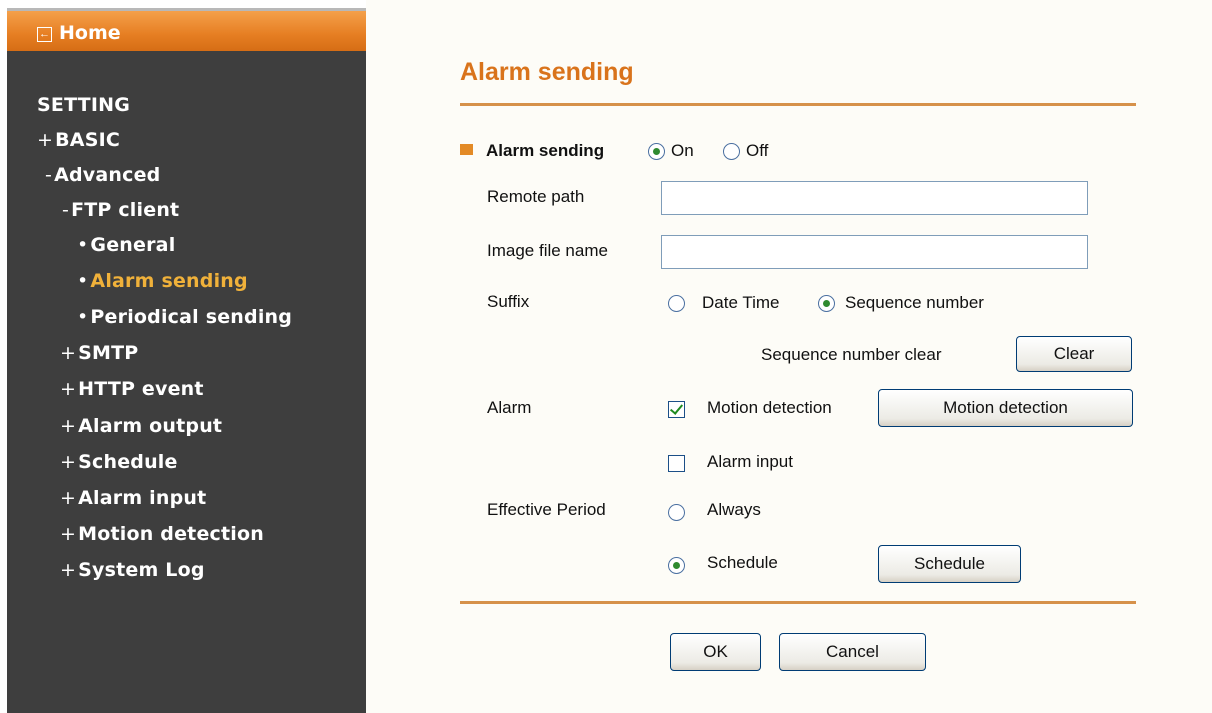  What do you see at coordinates (676, 463) in the screenshot?
I see `alarm-input-checkbox` at bounding box center [676, 463].